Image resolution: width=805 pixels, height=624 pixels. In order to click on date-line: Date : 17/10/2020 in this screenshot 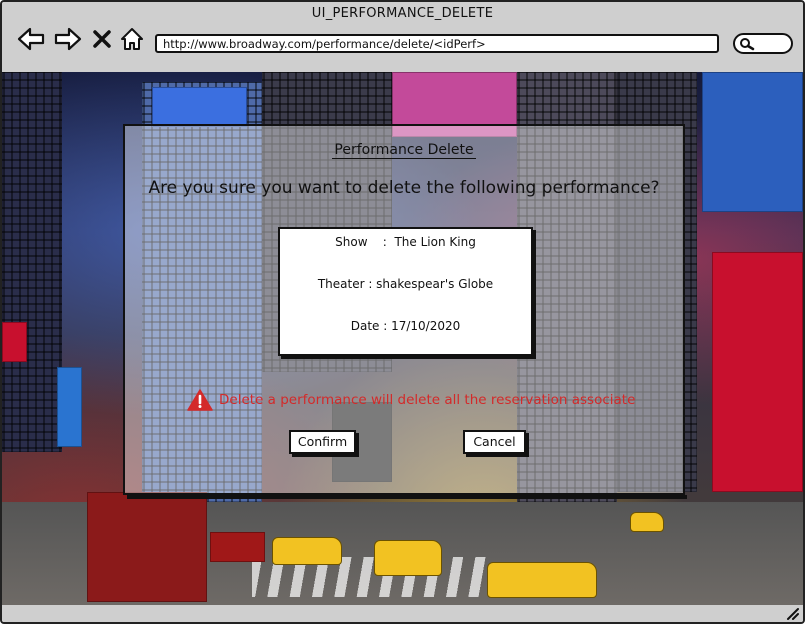, I will do `click(405, 326)`.